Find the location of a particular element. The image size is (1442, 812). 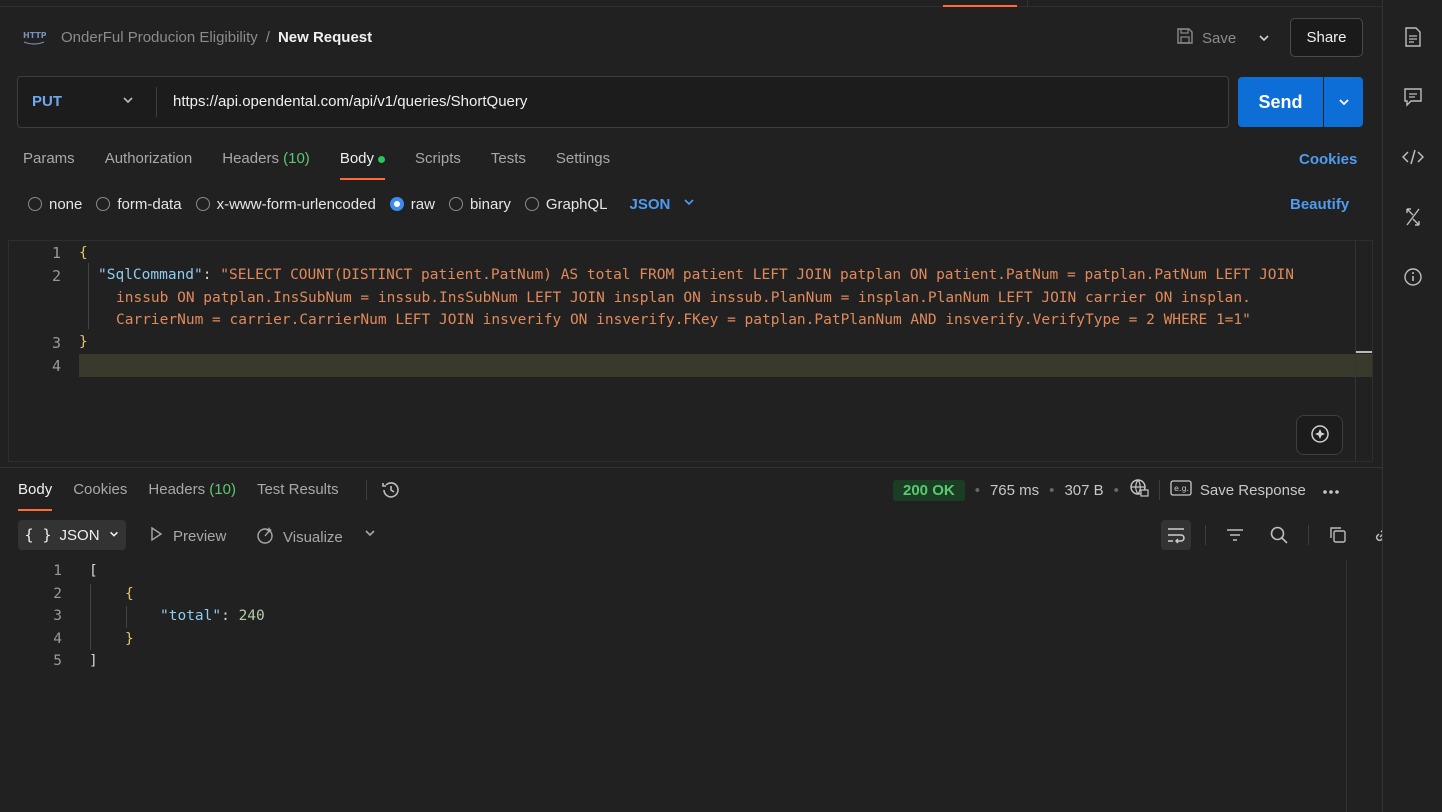

method-select: PUT is located at coordinates (47, 101).